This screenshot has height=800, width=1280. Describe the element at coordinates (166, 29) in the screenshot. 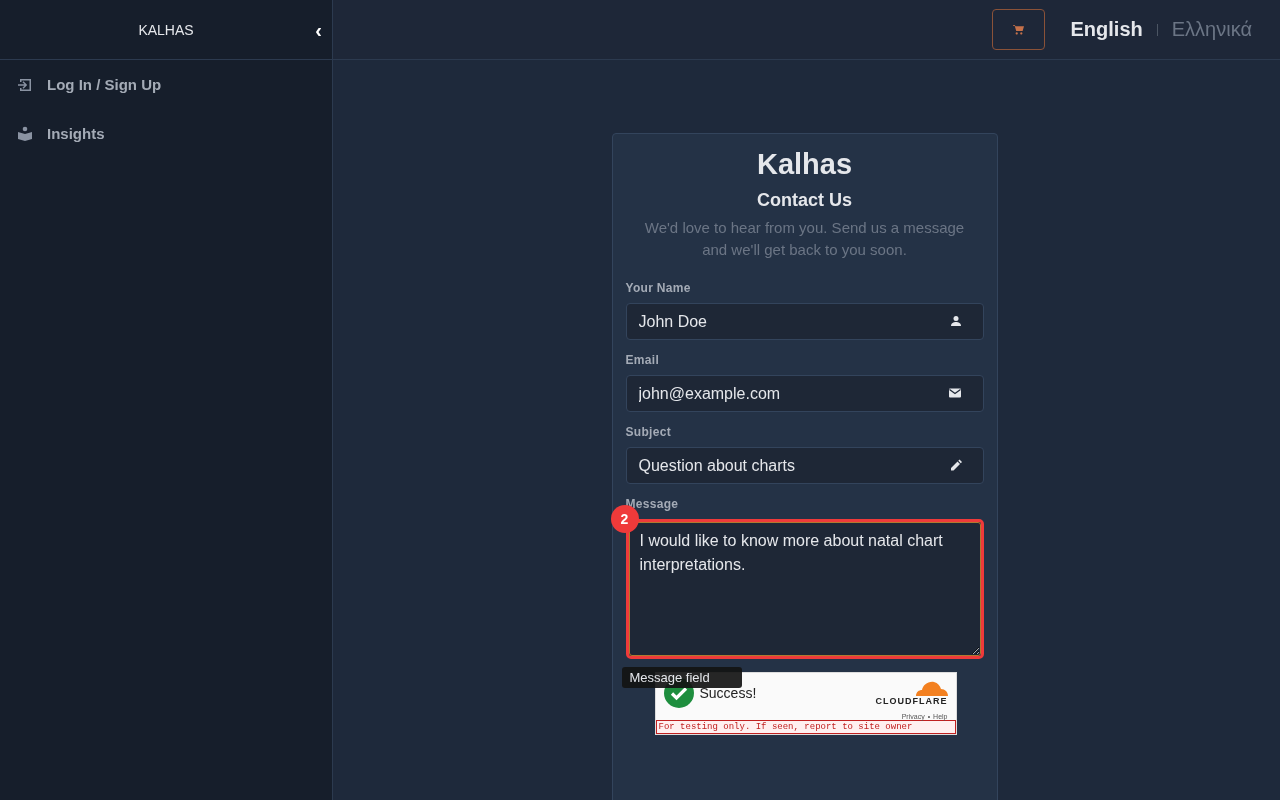

I see `brand-name: KALHAS` at that location.